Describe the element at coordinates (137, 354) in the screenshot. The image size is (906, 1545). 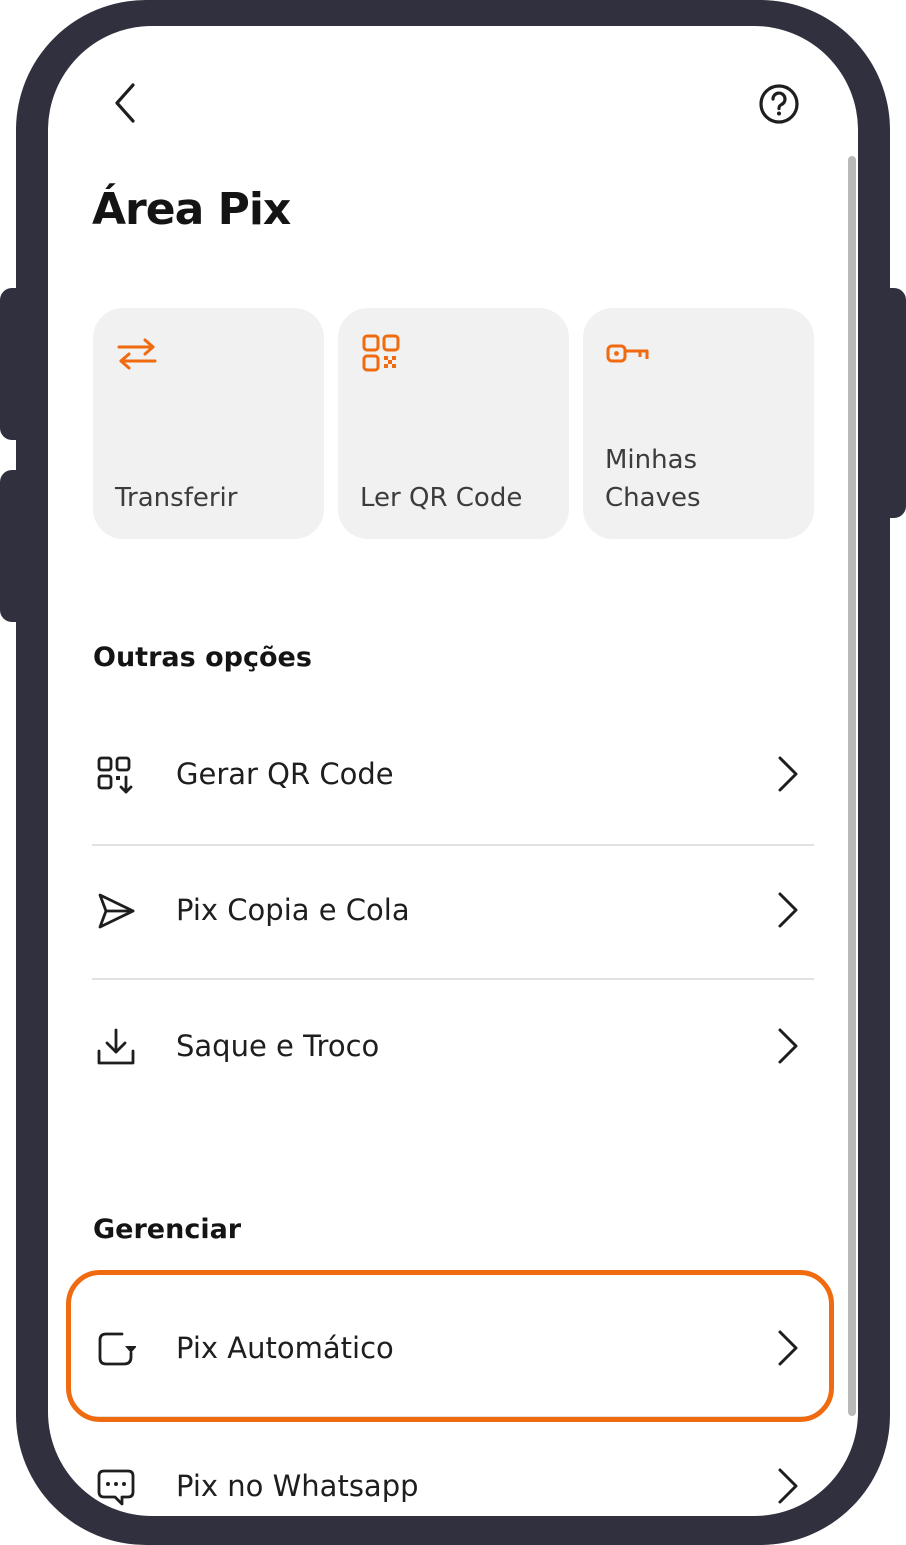
I see `transfer-arrows-icon` at that location.